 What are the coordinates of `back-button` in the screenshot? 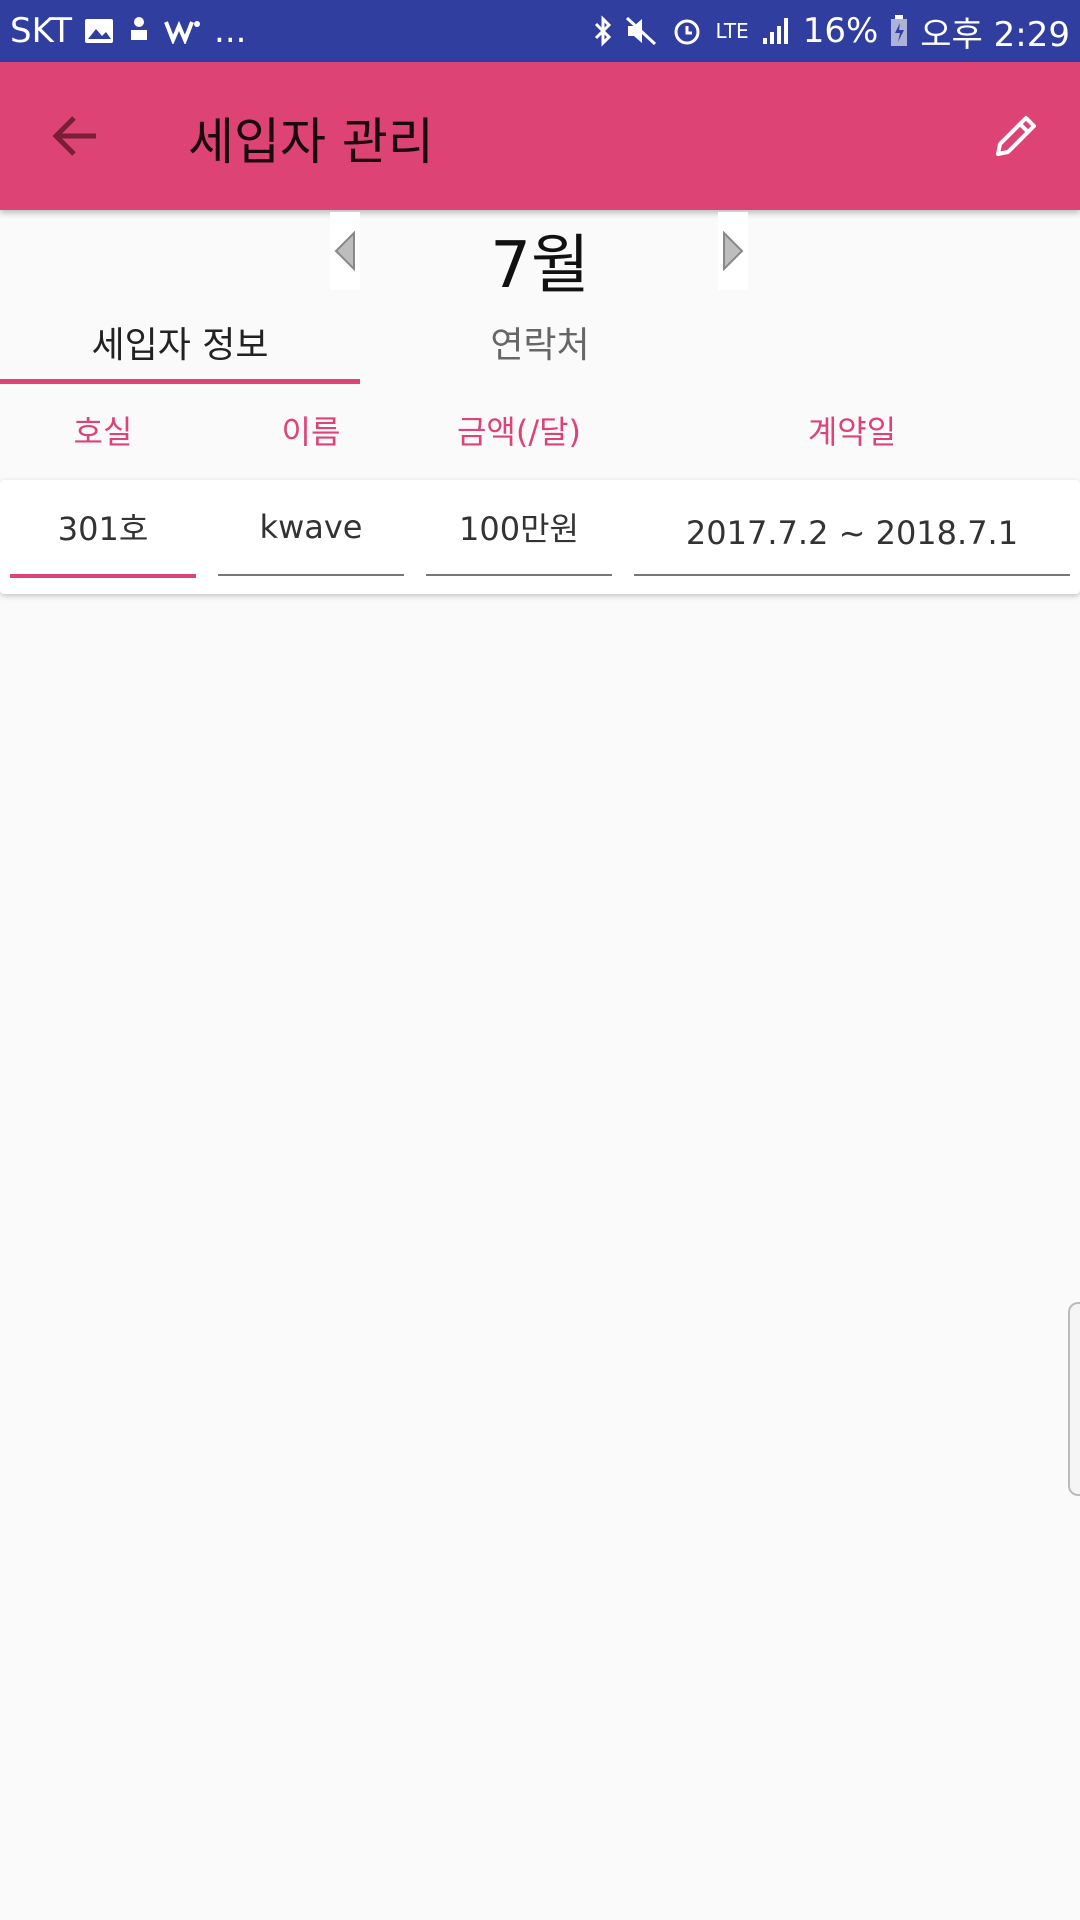 It's located at (76, 136).